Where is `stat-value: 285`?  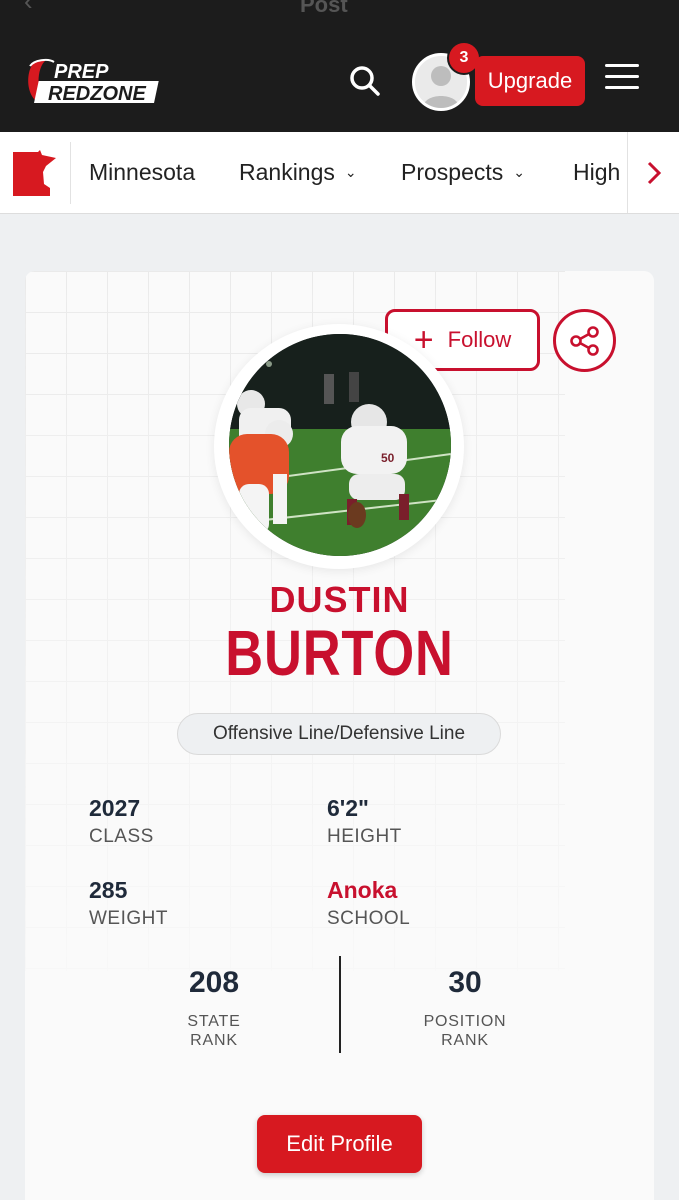
stat-value: 285 is located at coordinates (108, 890).